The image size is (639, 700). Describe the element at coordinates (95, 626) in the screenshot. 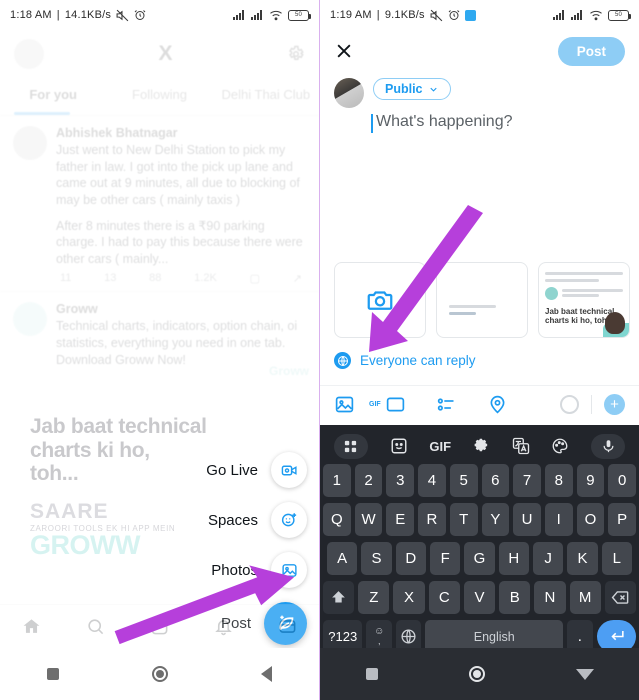

I see `search-icon` at that location.